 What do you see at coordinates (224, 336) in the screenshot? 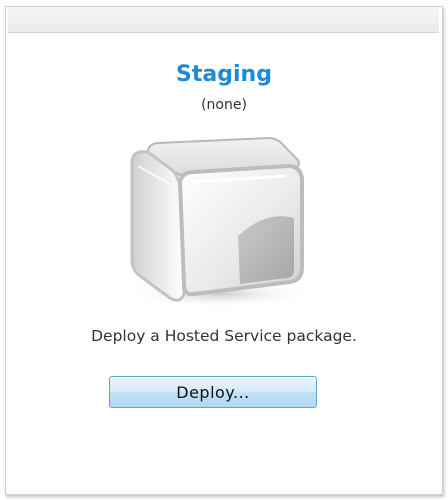
I see `deploy-description: Deploy a Hosted Service package.` at bounding box center [224, 336].